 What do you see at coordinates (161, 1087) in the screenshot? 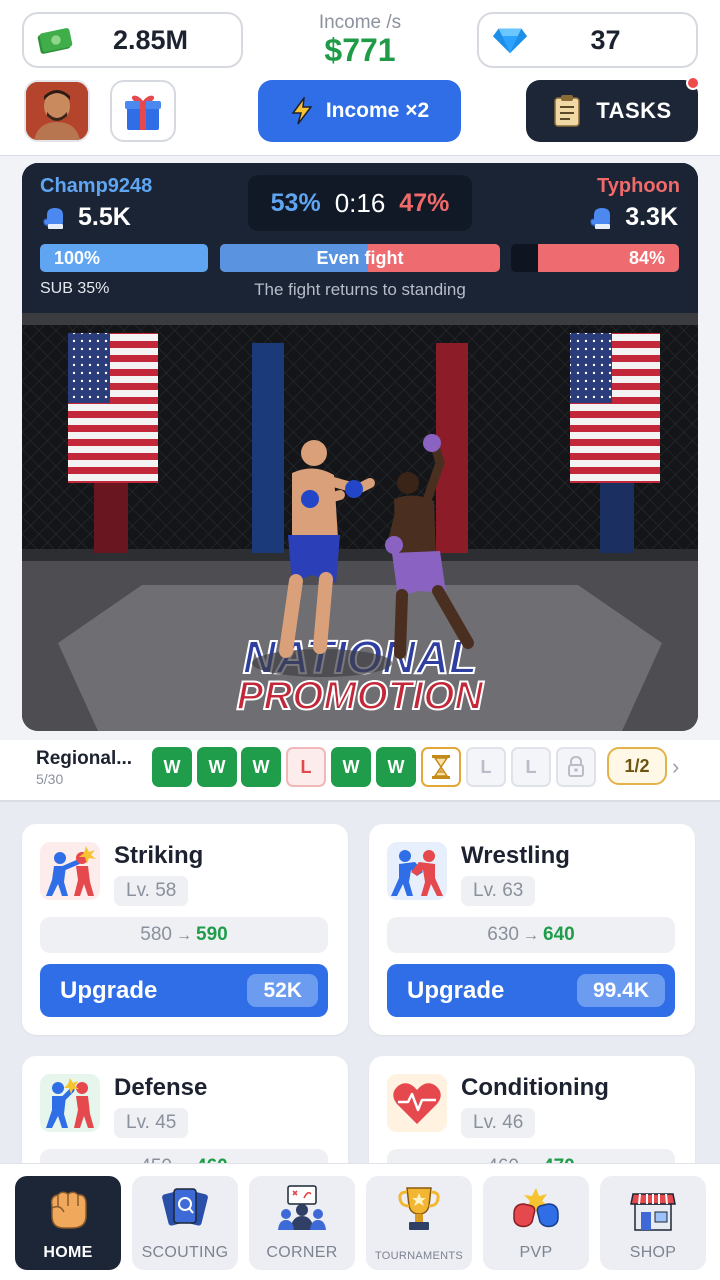
I see `defense-title: Defense` at bounding box center [161, 1087].